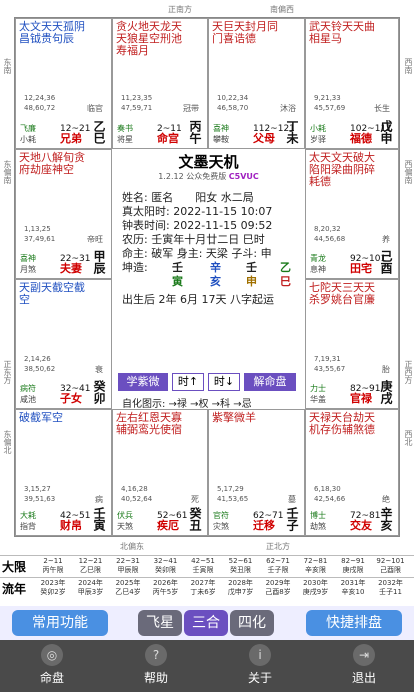 The image size is (414, 692). Describe the element at coordinates (91, 588) in the screenshot. I see `liunian-cell: 2024年 甲辰3岁` at that location.